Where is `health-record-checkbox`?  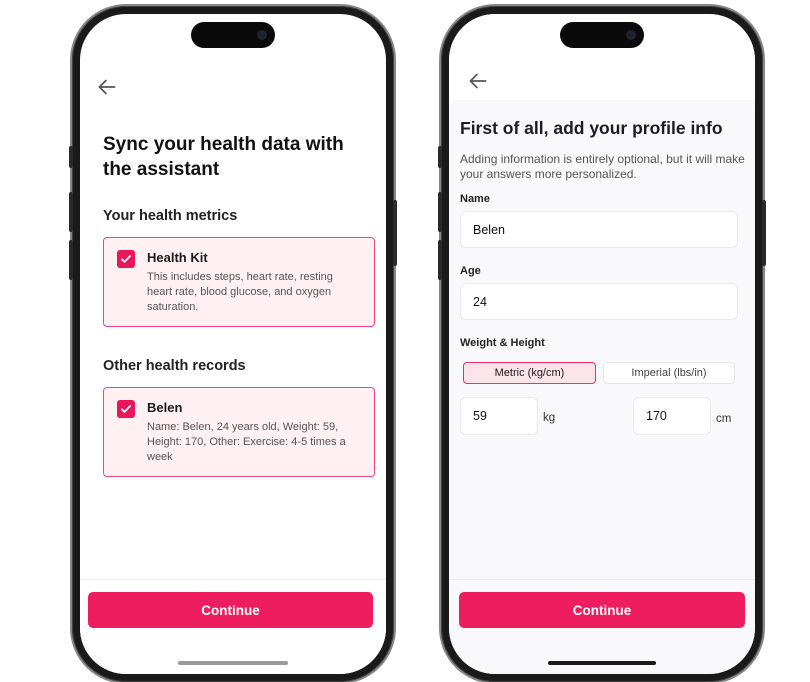
health-record-checkbox is located at coordinates (126, 409).